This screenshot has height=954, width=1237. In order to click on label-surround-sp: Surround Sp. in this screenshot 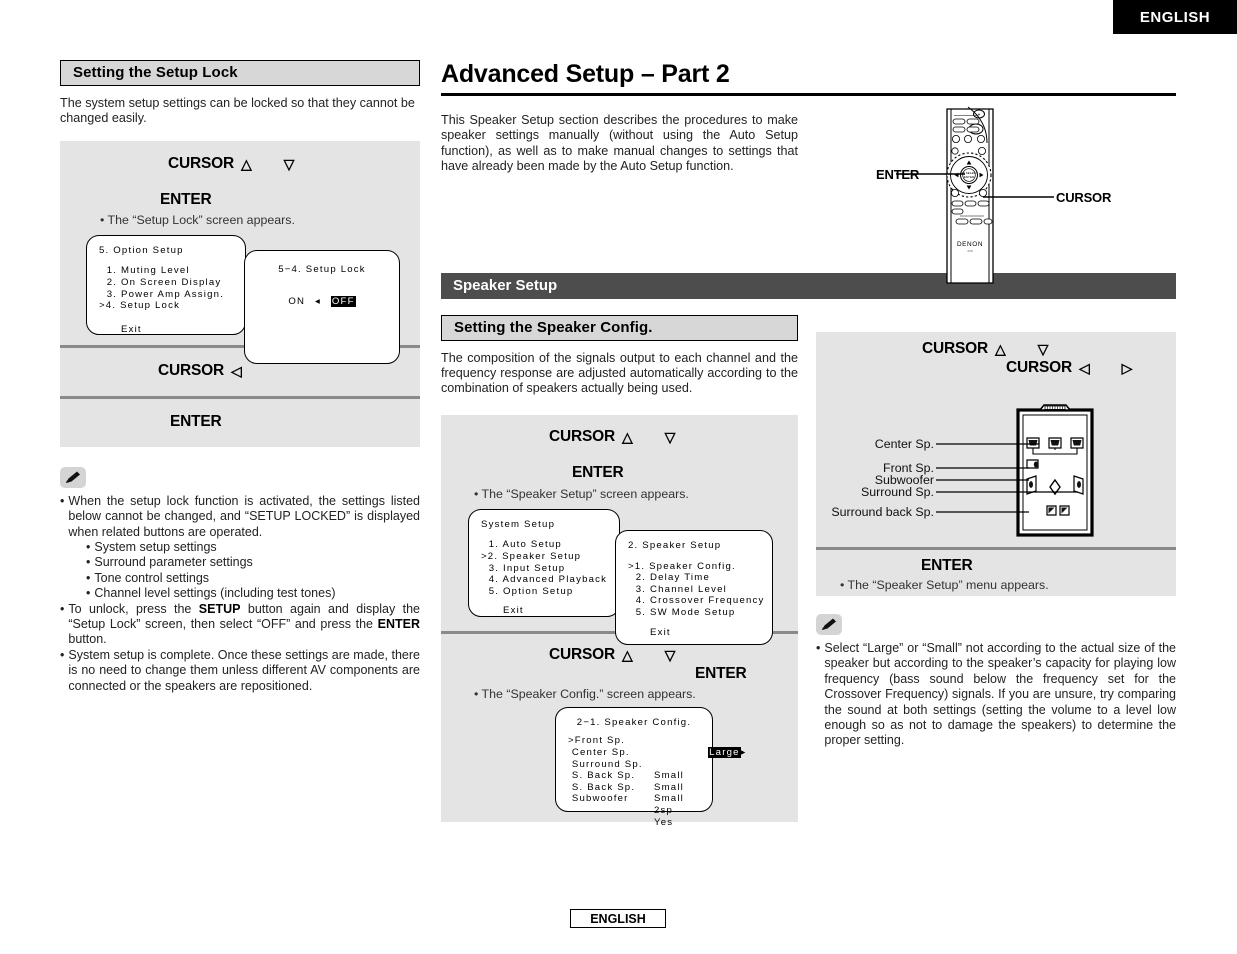, I will do `click(897, 492)`.